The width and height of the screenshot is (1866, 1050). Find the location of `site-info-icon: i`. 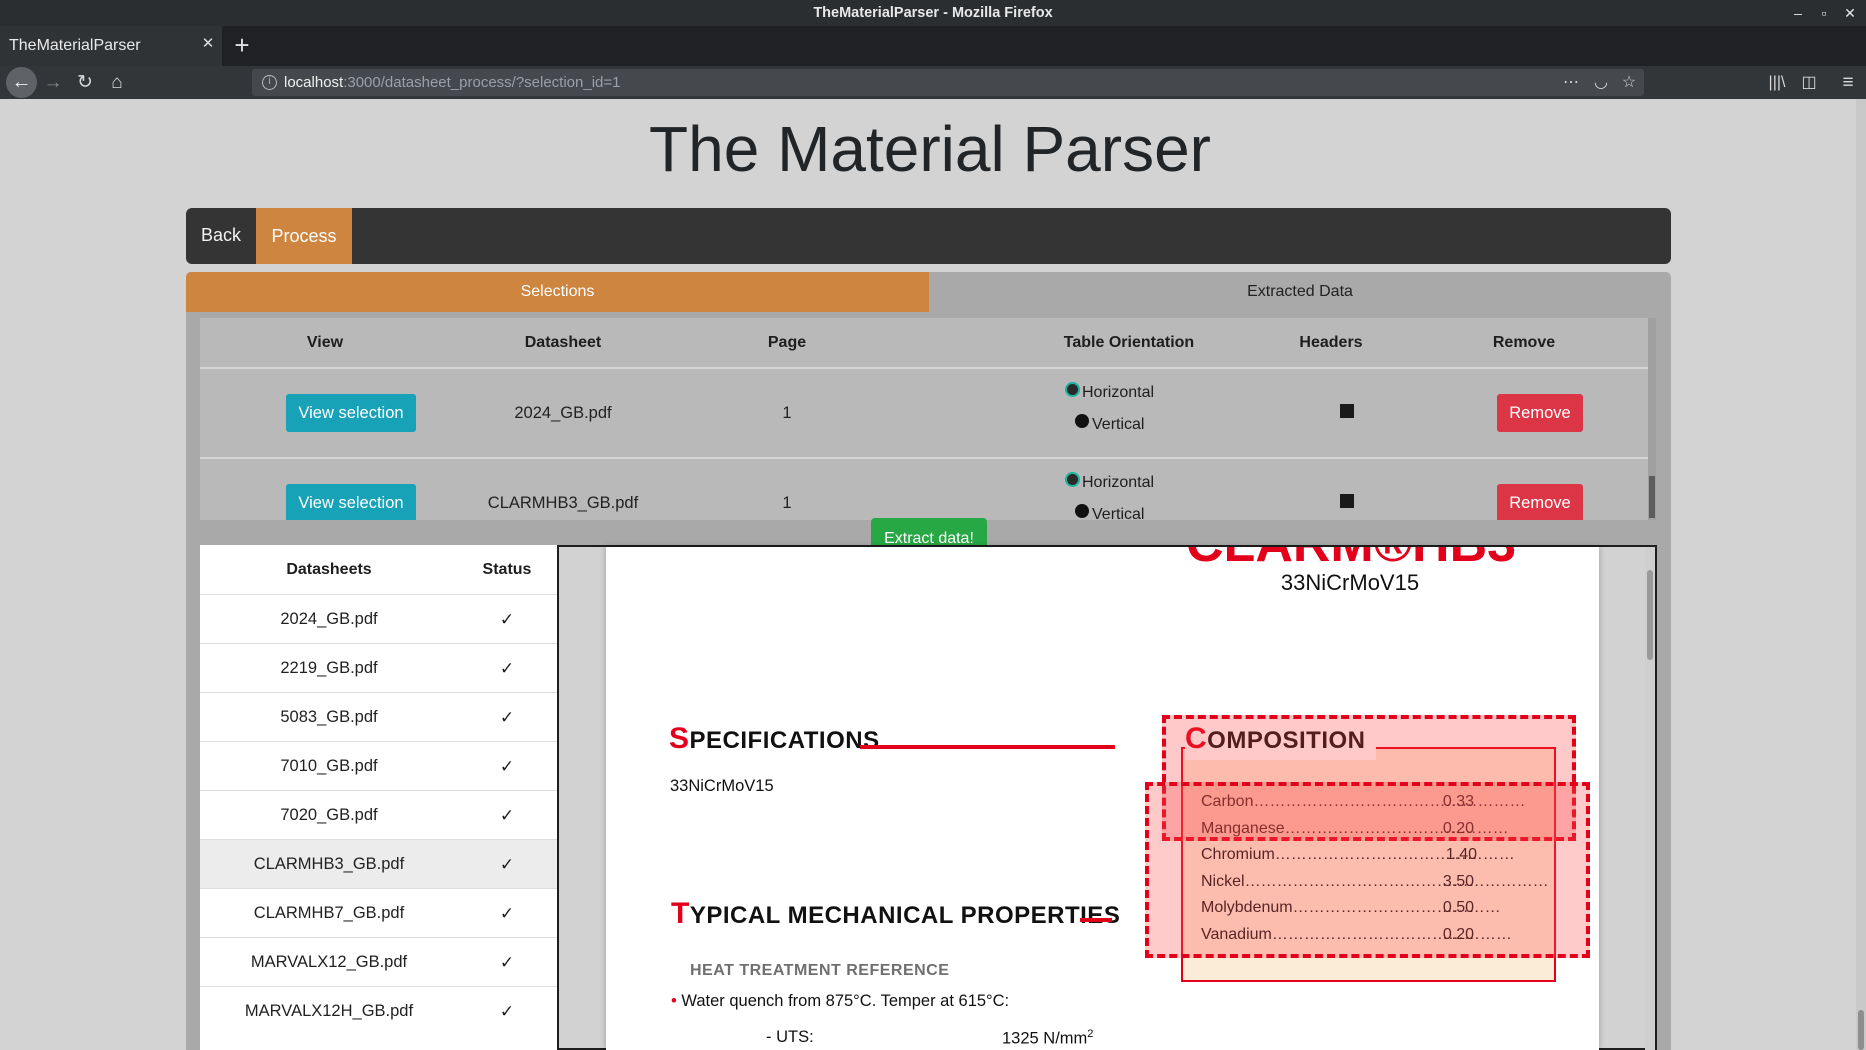

site-info-icon: i is located at coordinates (269, 82).